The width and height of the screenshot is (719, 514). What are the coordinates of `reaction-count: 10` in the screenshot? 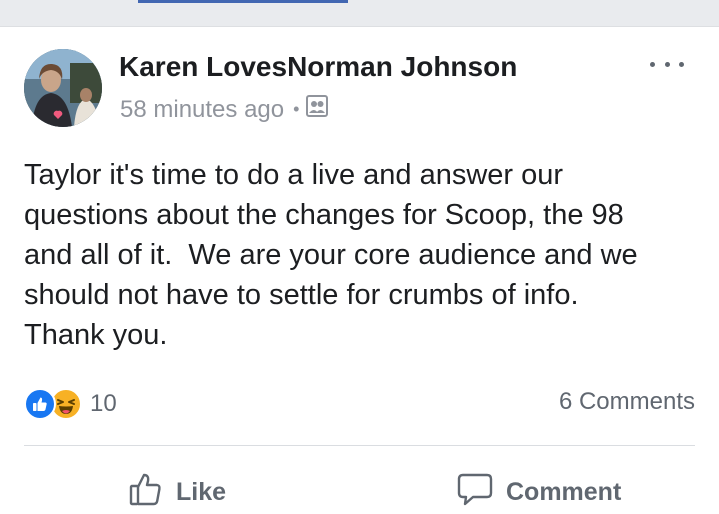 It's located at (103, 403).